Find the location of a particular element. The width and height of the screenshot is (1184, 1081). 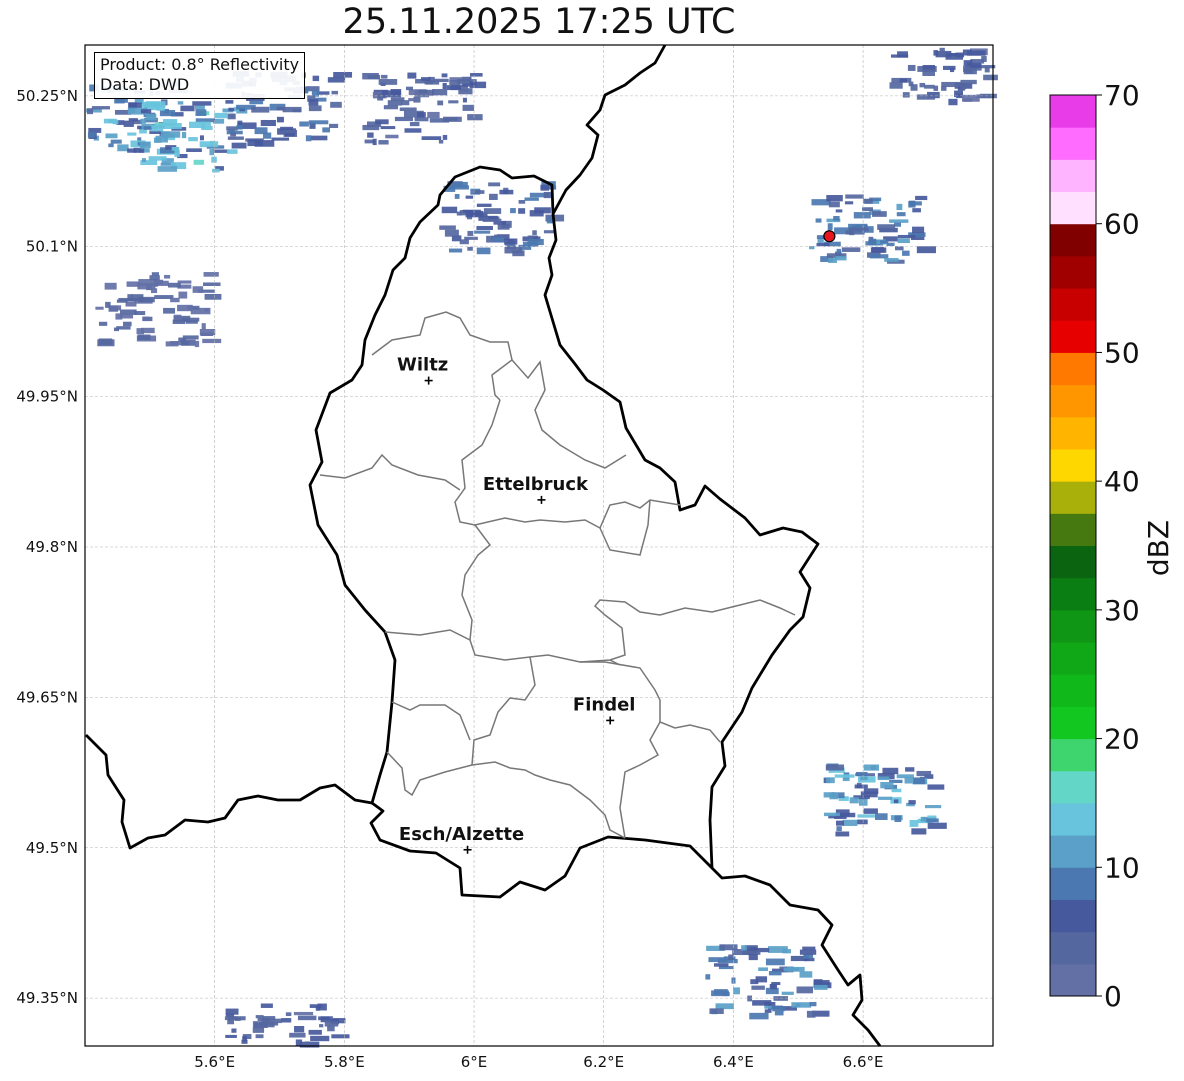

y-tick-label: 50.1°N is located at coordinates (52, 246).